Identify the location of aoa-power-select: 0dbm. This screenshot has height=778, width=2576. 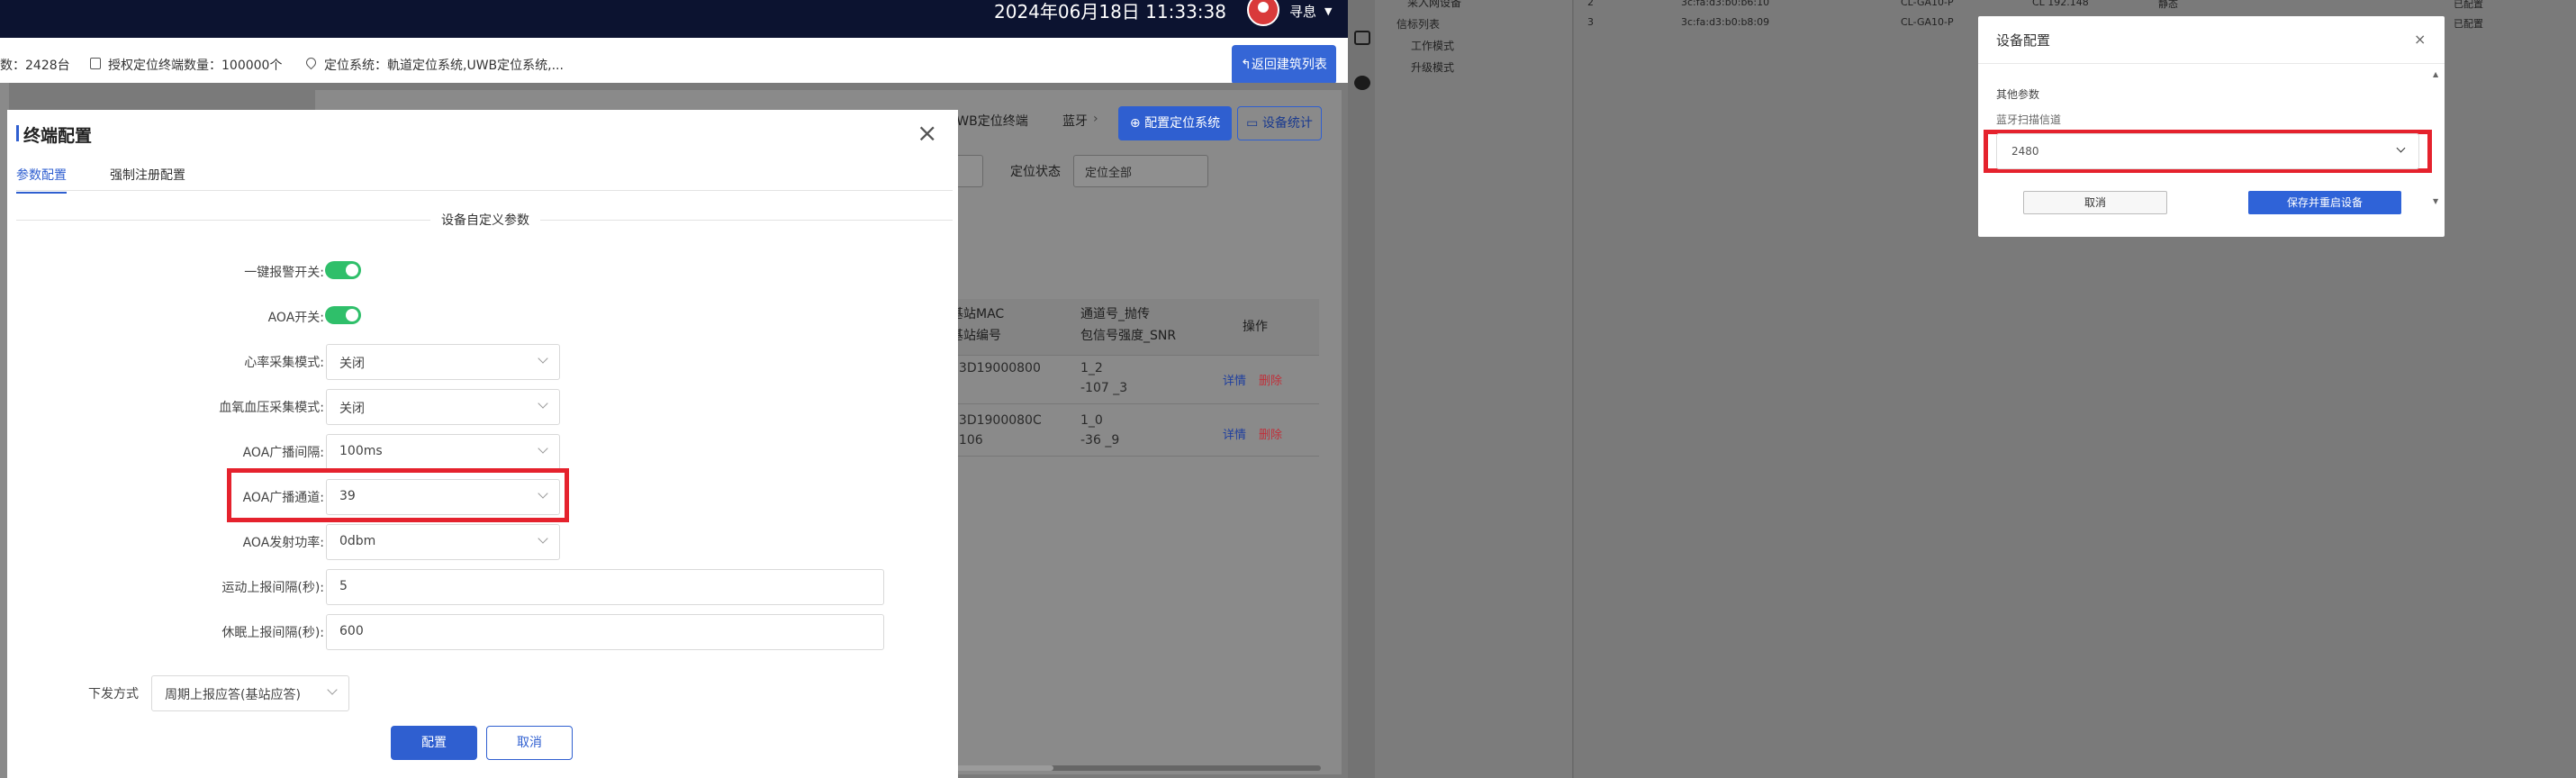
(443, 542).